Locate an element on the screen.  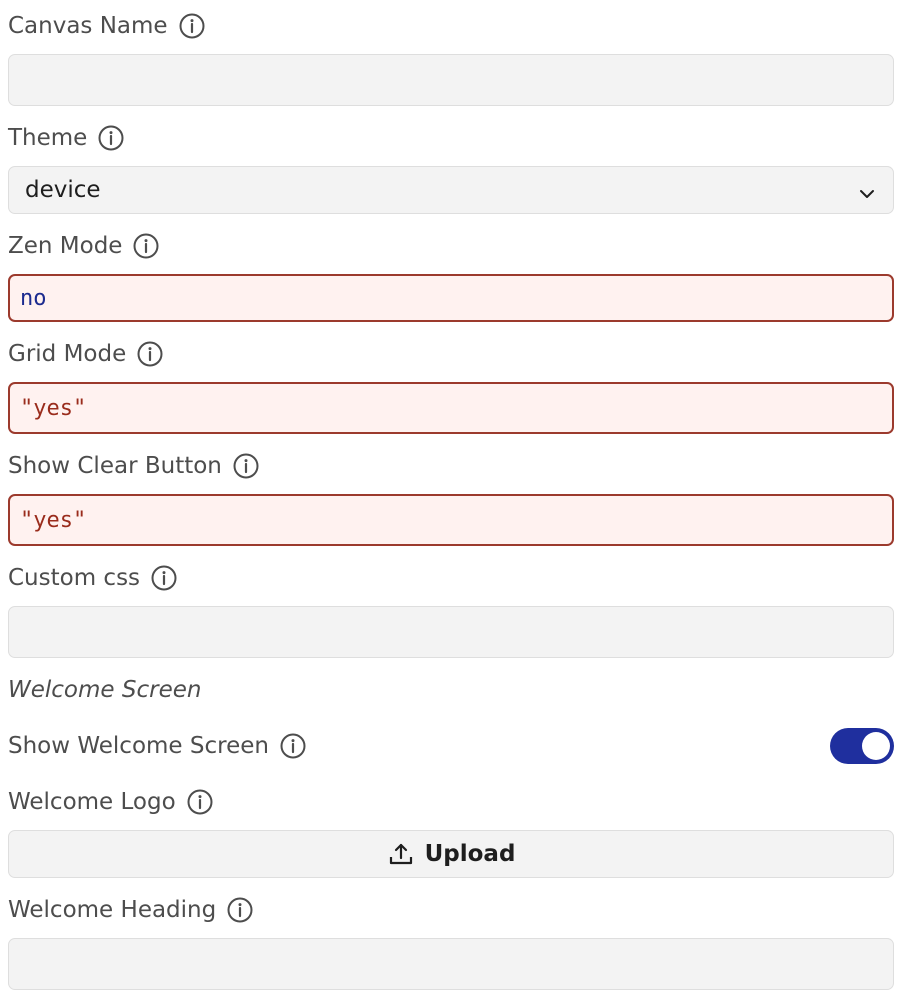
zen-mode-label: Zen Mode is located at coordinates (65, 246).